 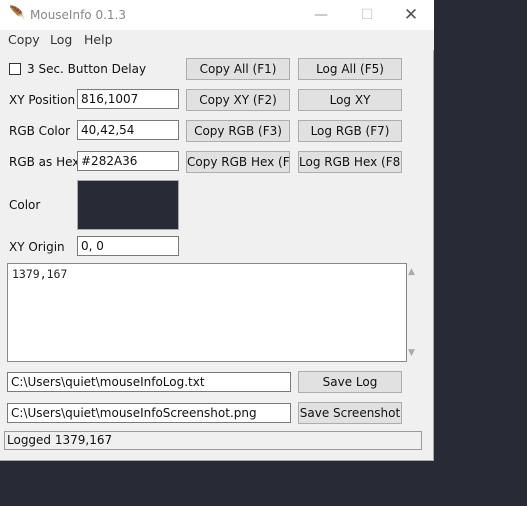 What do you see at coordinates (207, 312) in the screenshot?
I see `log-textarea: 1379,167` at bounding box center [207, 312].